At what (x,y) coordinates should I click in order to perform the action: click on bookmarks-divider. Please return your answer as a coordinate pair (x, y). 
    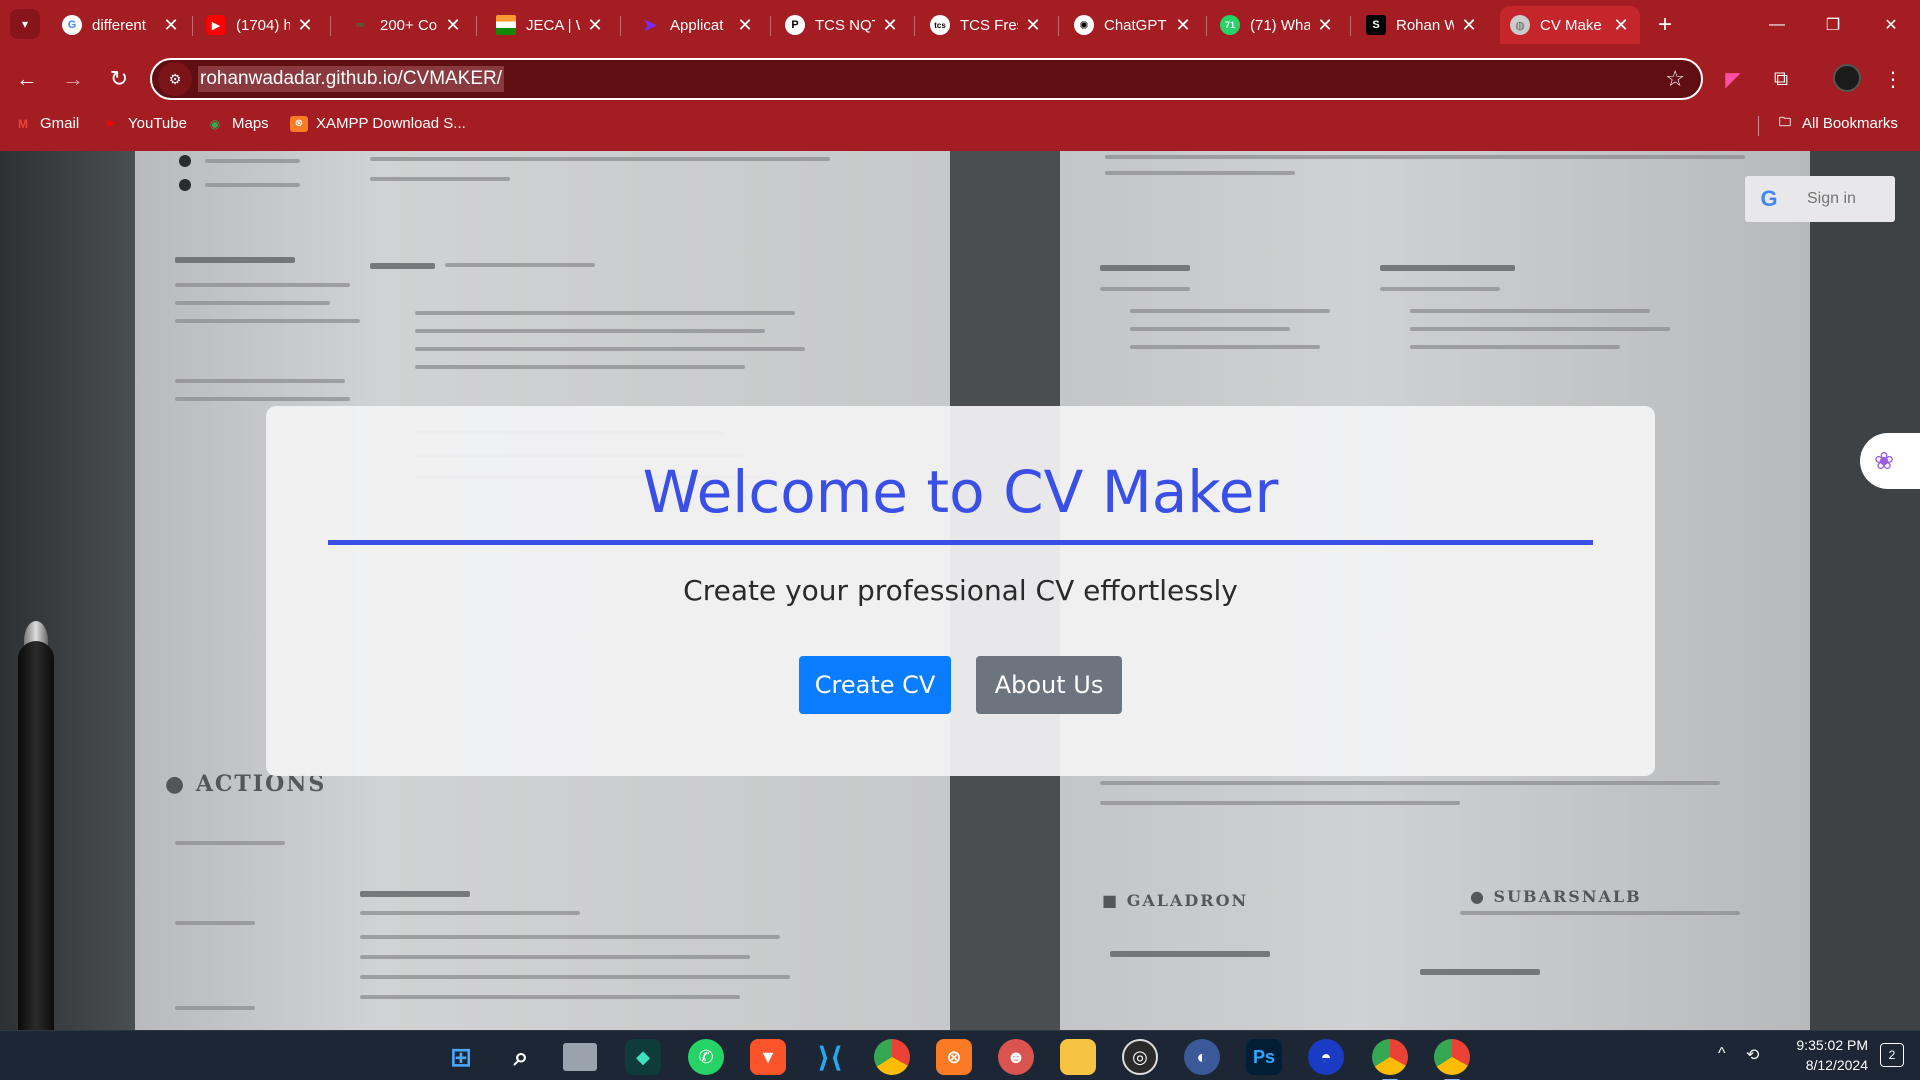
    Looking at the image, I should click on (1758, 126).